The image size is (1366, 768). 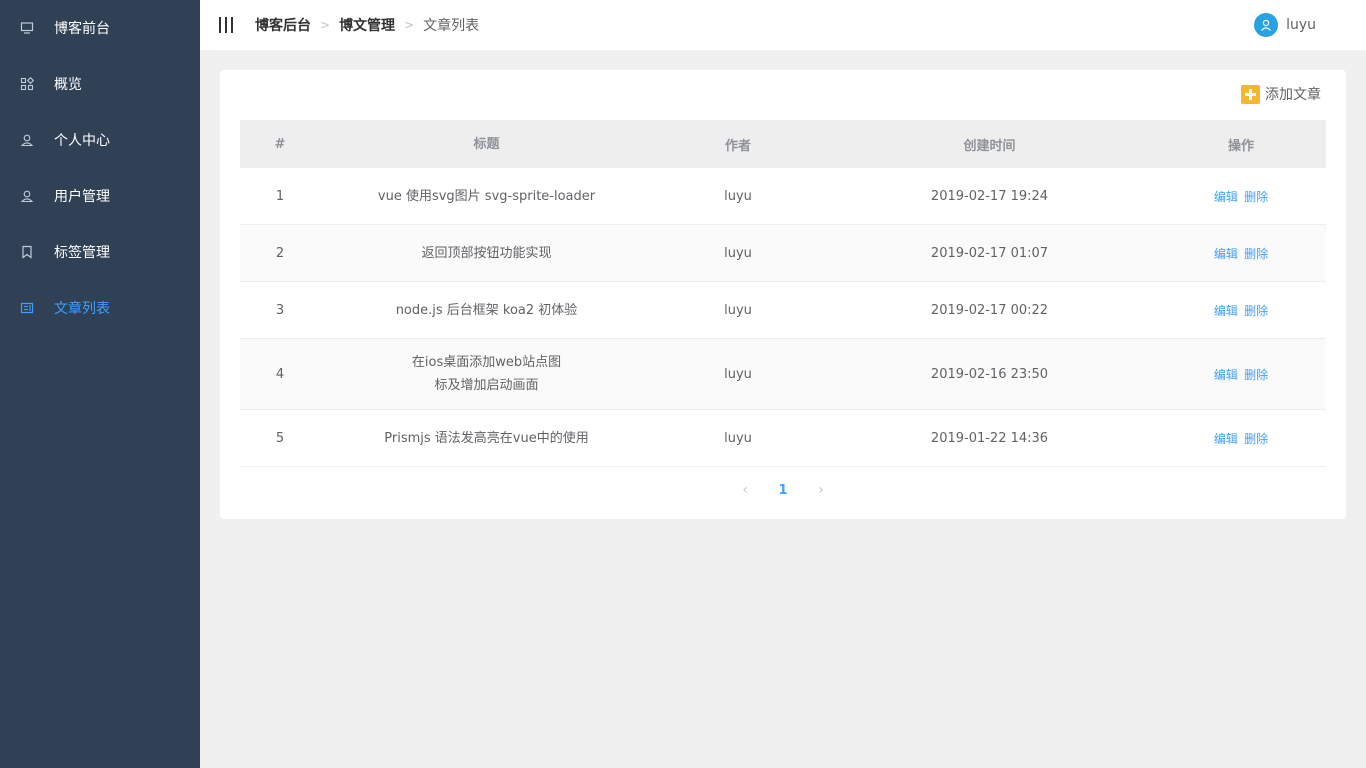 I want to click on sidebar-item-user-management: 用户管理, so click(x=100, y=196).